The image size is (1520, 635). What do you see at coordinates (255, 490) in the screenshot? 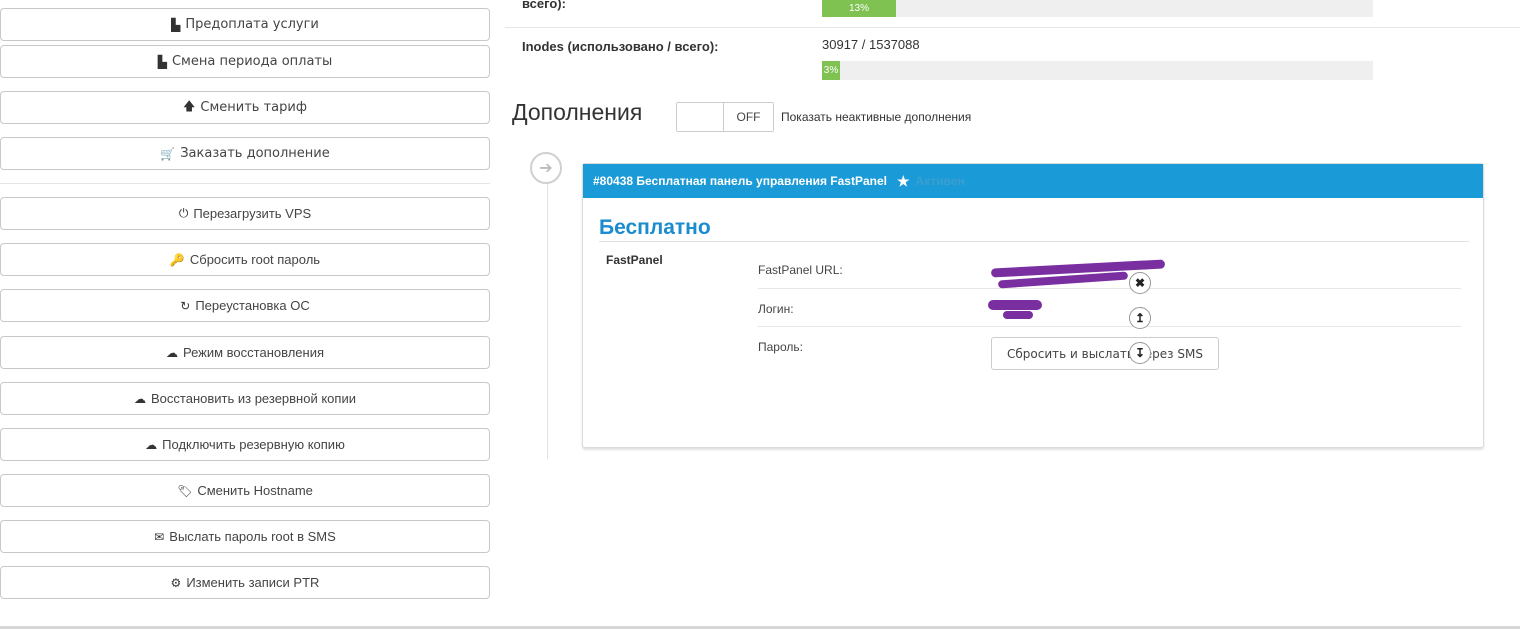
I see `change-hostname-label: Сменить Hostname` at bounding box center [255, 490].